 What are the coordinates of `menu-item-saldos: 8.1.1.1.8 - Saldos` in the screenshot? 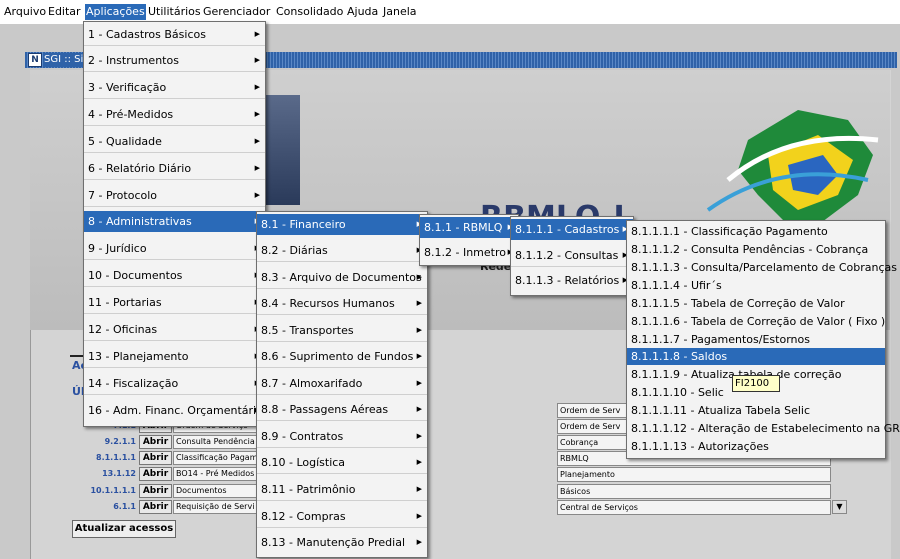 It's located at (756, 356).